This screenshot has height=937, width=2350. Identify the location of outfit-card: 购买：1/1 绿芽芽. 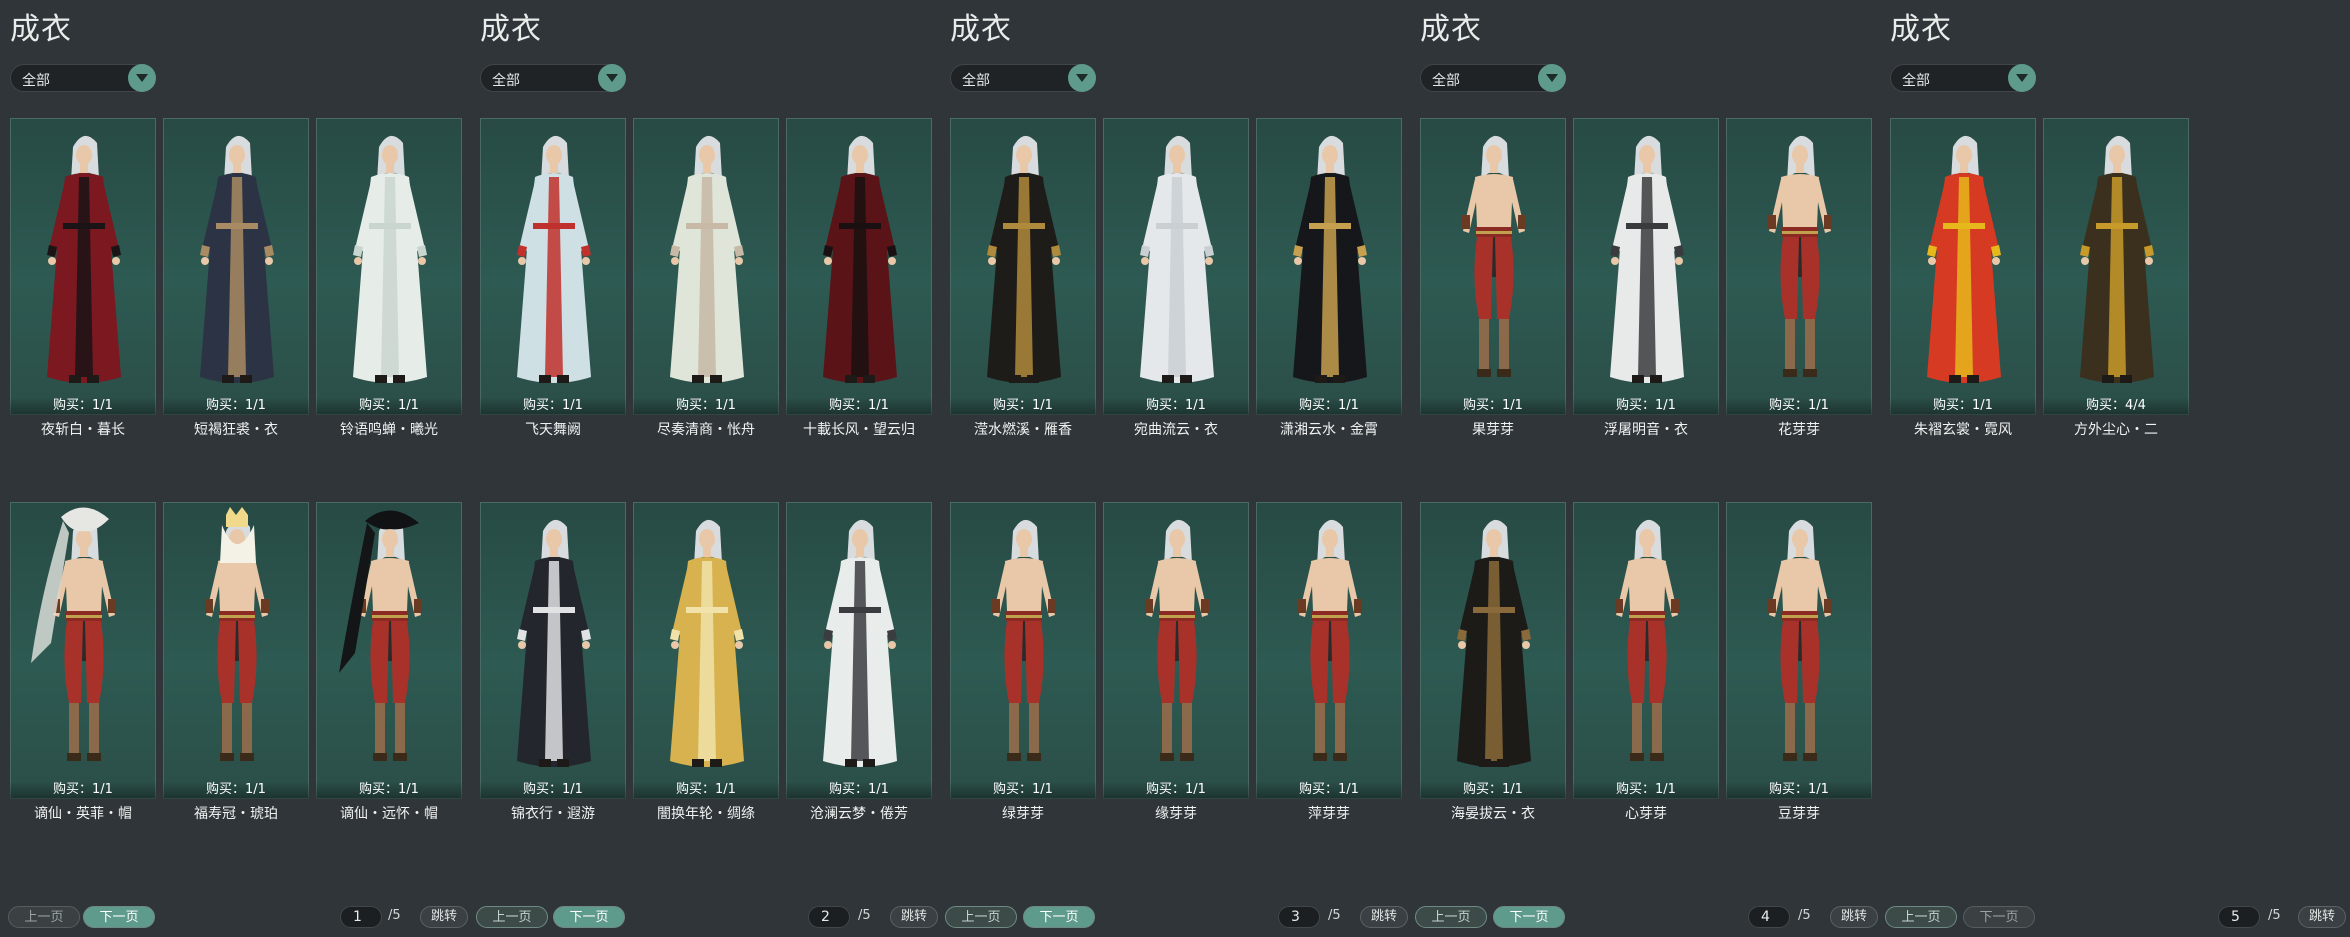
(1023, 662).